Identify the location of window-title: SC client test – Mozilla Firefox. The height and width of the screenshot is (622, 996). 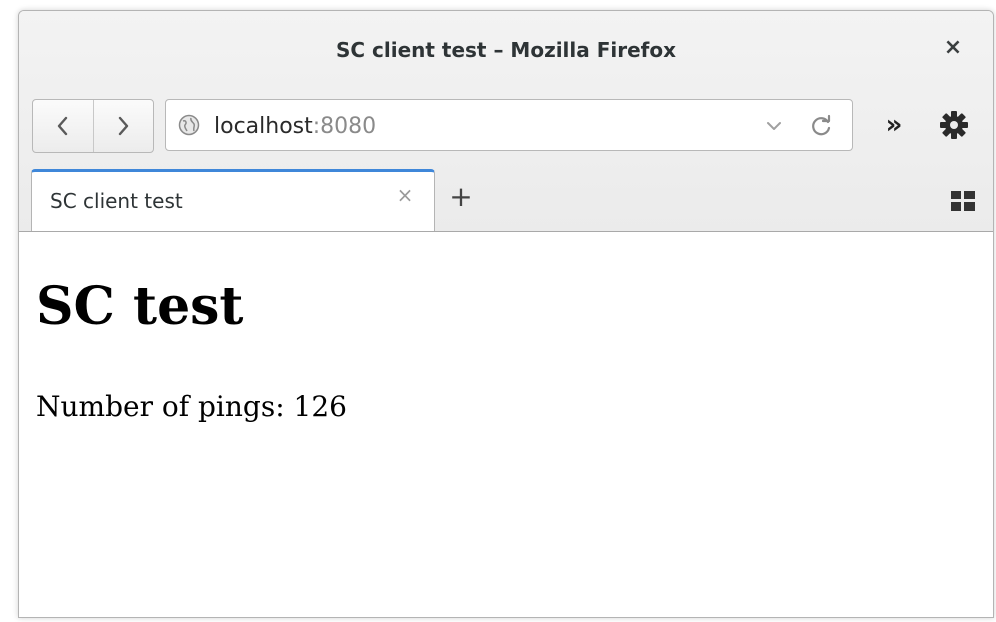
(506, 50).